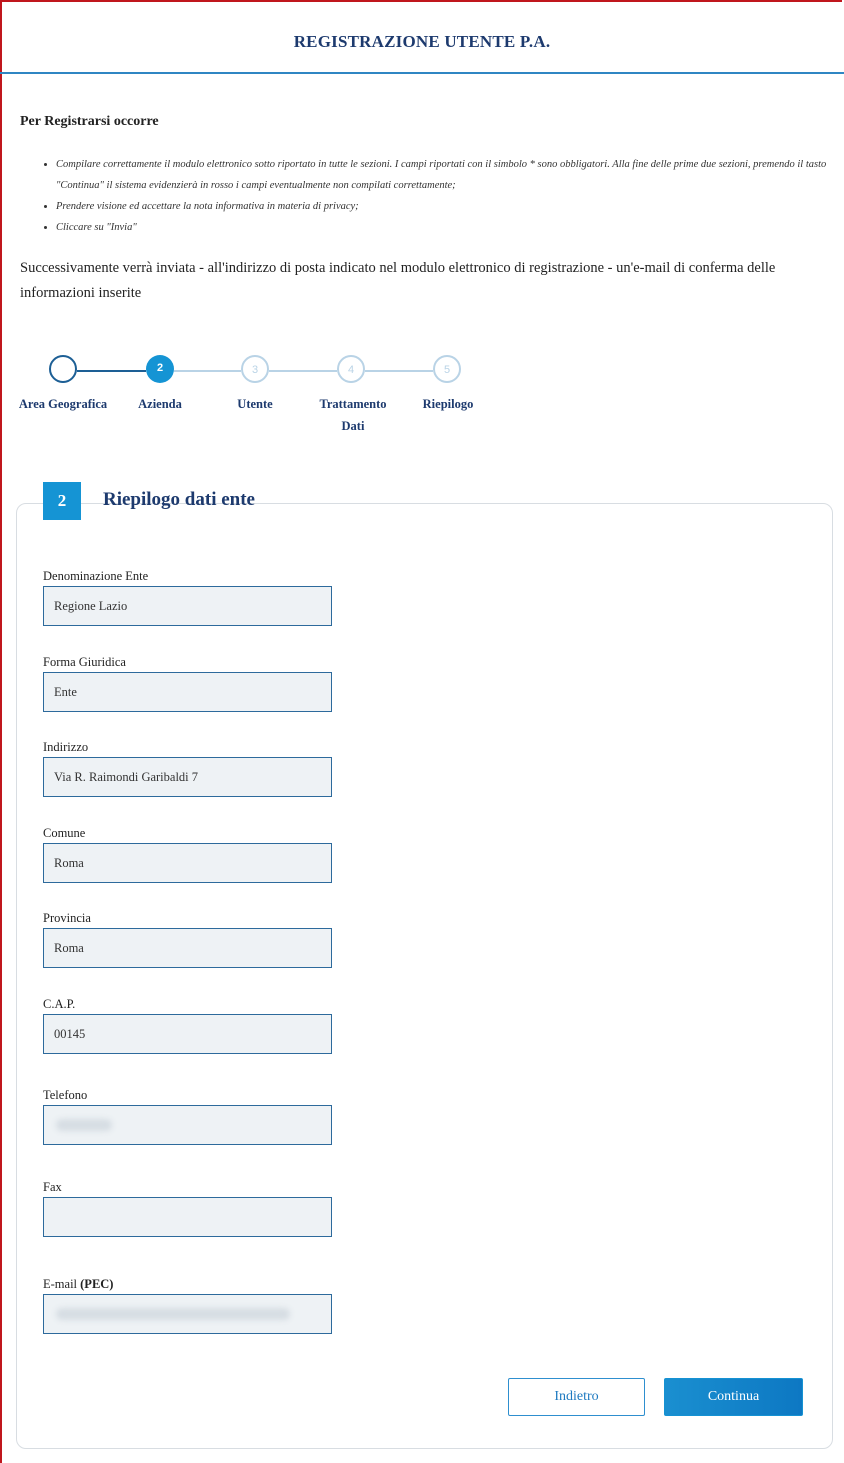 This screenshot has width=844, height=1463. What do you see at coordinates (187, 863) in the screenshot?
I see `comune-field: Roma` at bounding box center [187, 863].